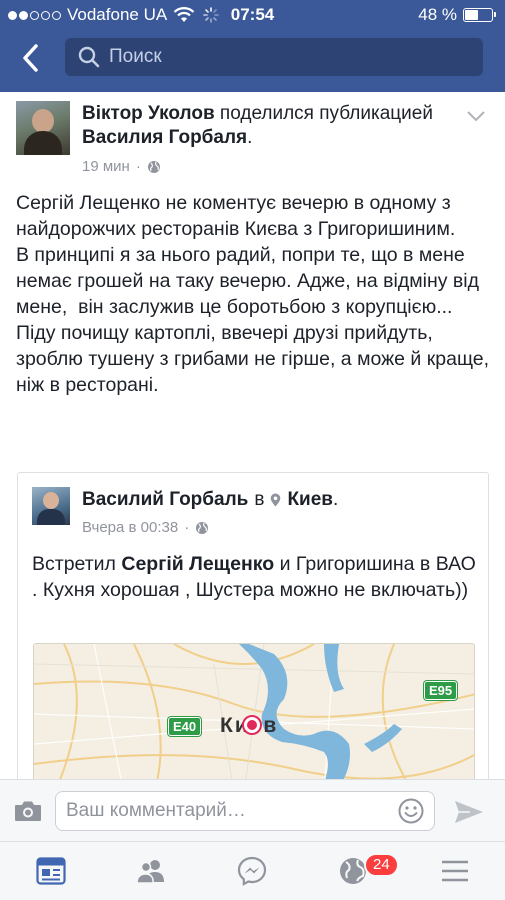 The image size is (505, 900). I want to click on road-label-e95: E95, so click(441, 690).